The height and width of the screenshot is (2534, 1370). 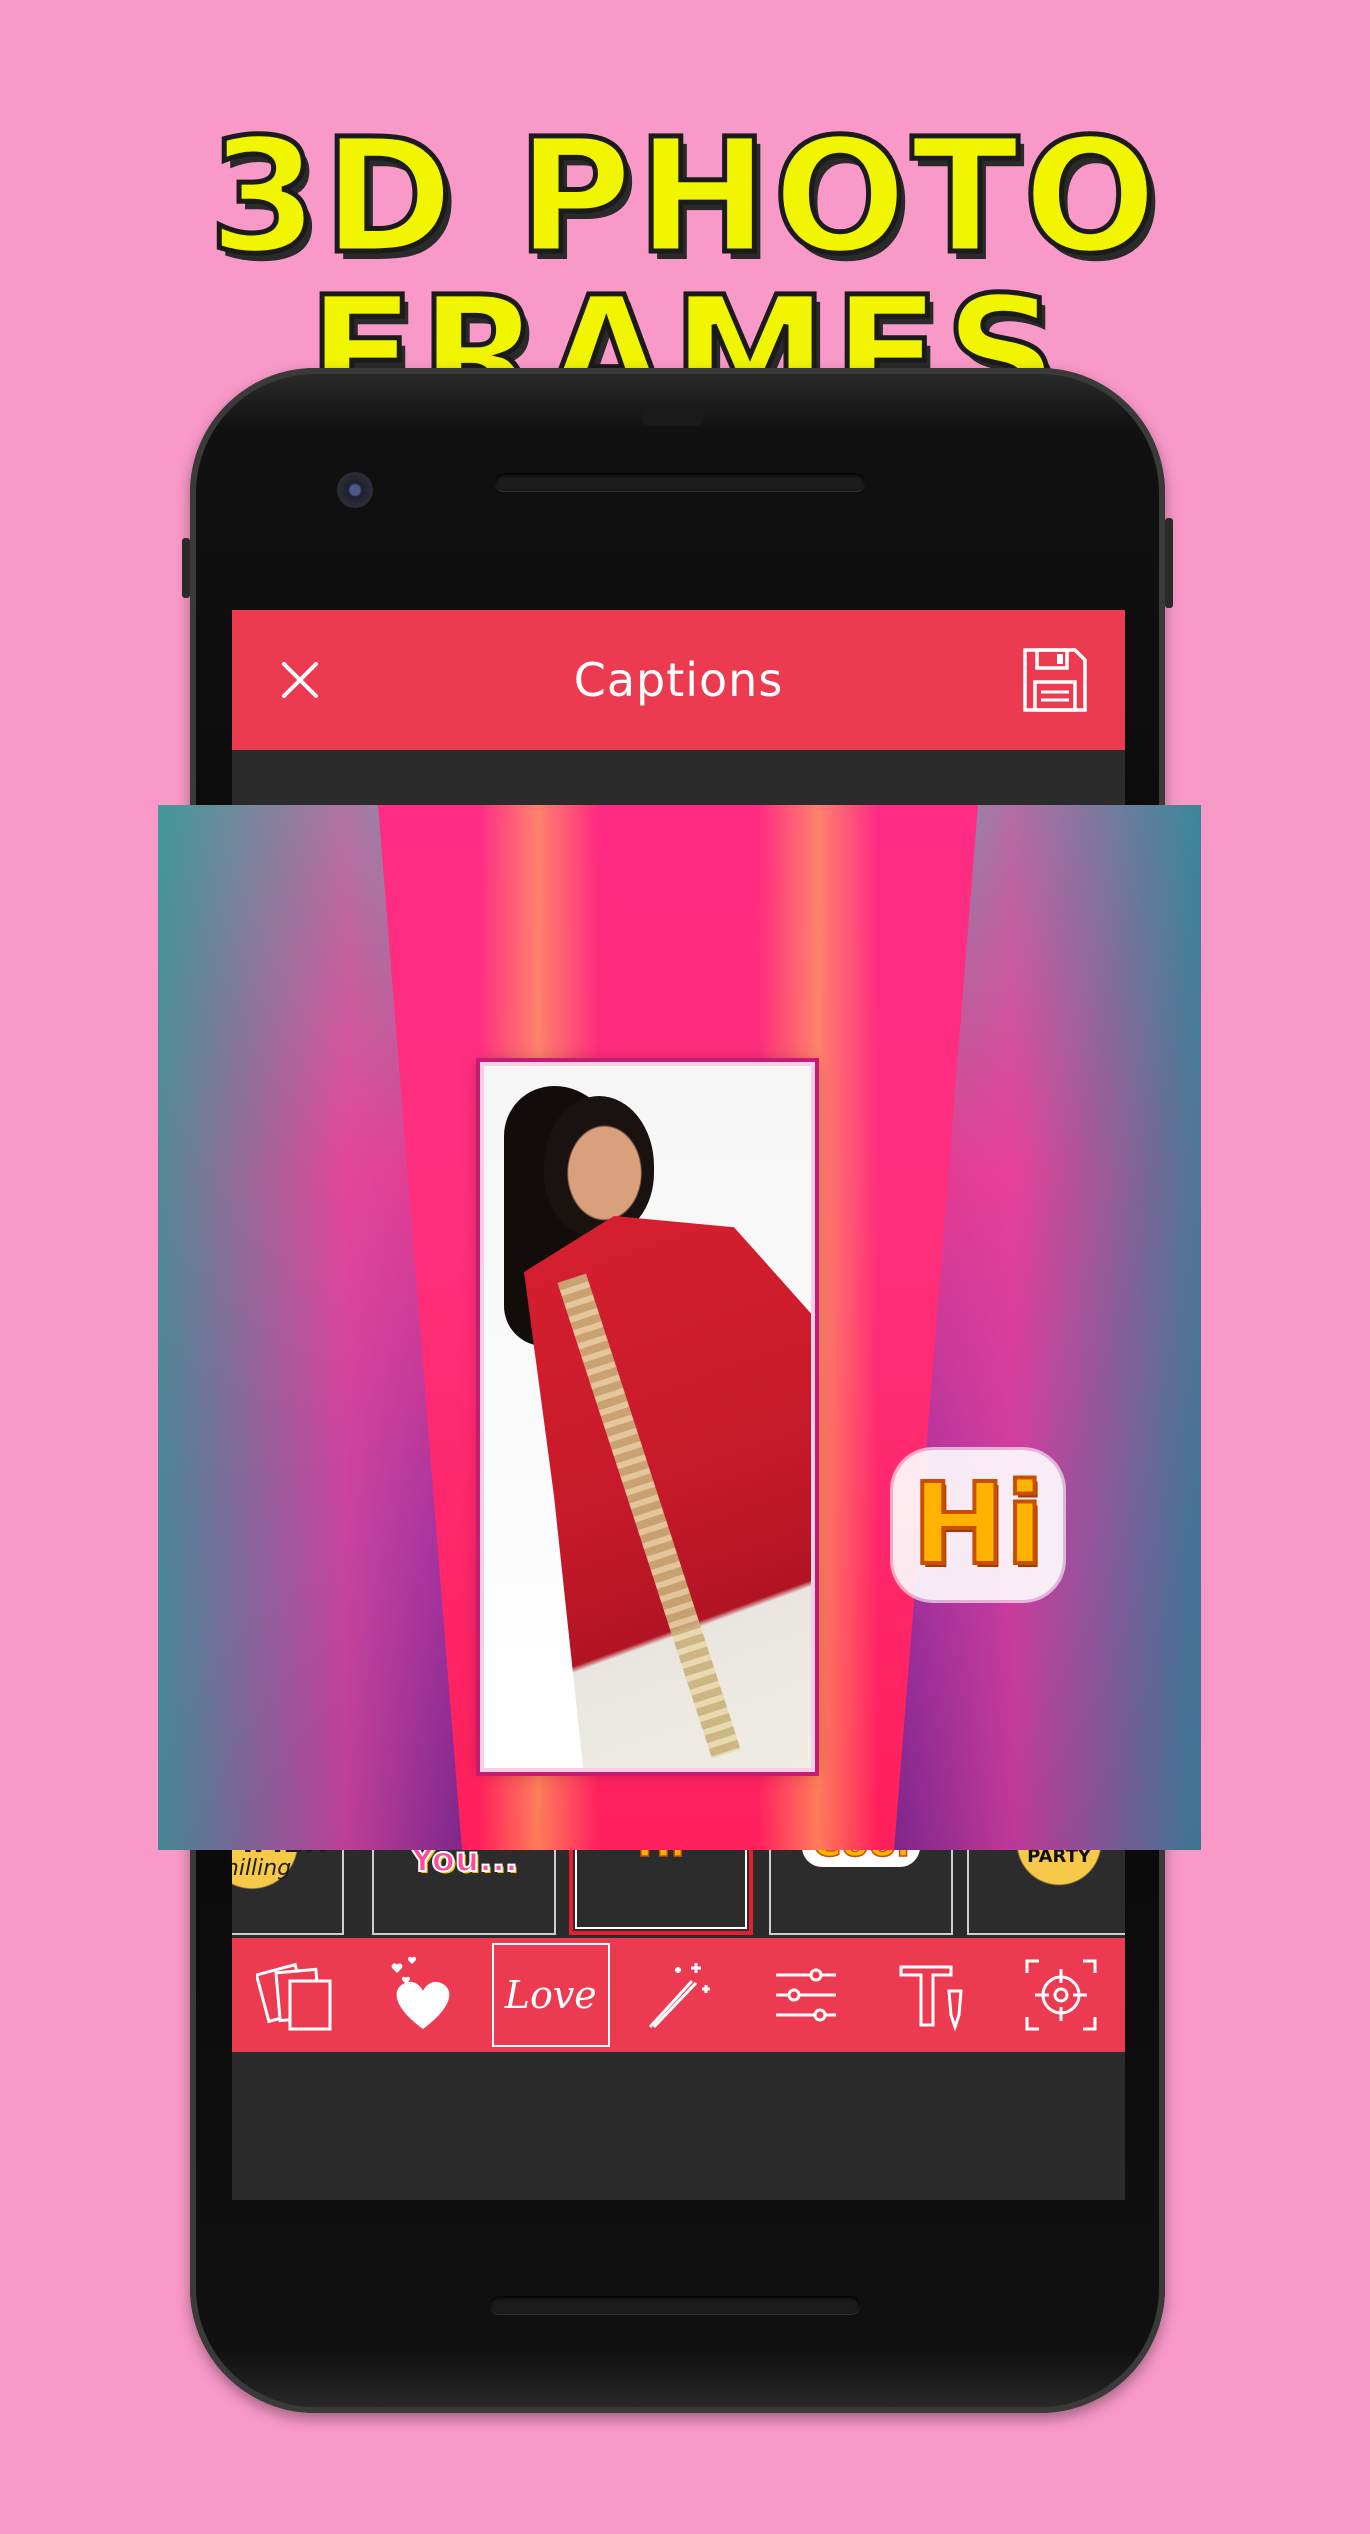 I want to click on crosshair-focus-icon, so click(x=1061, y=1995).